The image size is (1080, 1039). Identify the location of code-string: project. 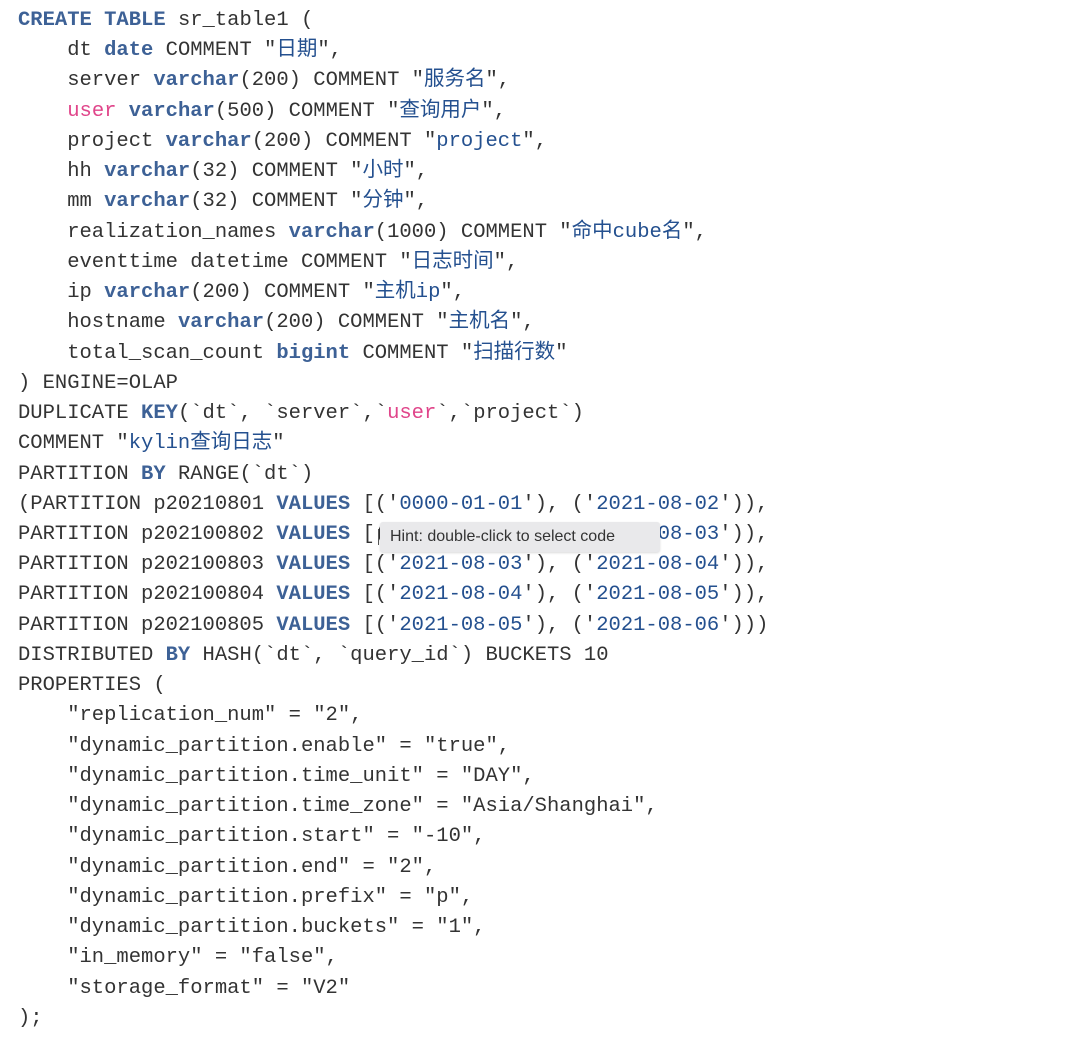
(479, 141).